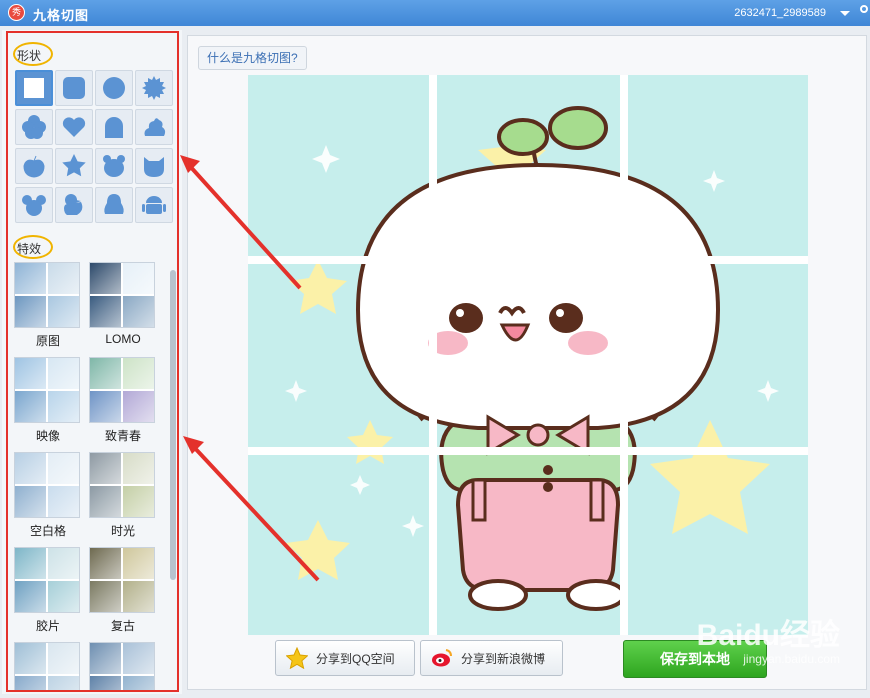 The width and height of the screenshot is (870, 698). What do you see at coordinates (864, 9) in the screenshot?
I see `search-icon` at bounding box center [864, 9].